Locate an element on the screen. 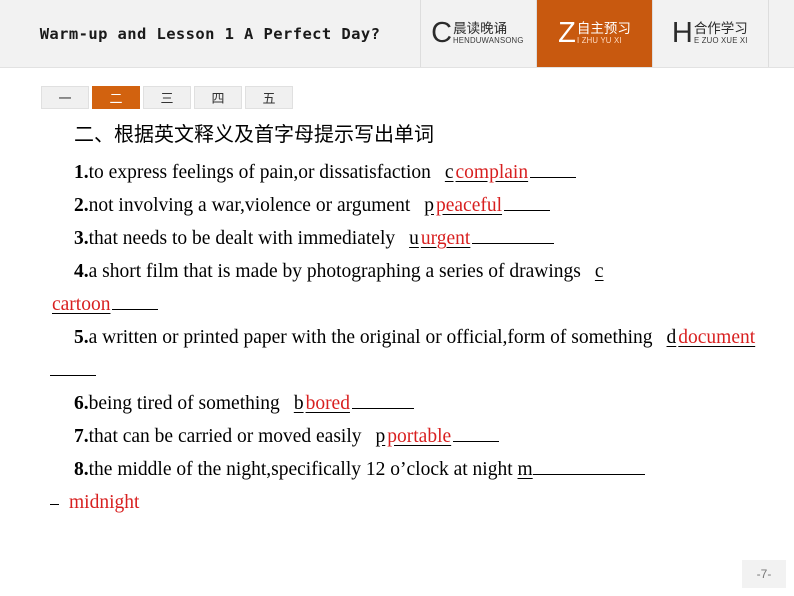 Image resolution: width=794 pixels, height=596 pixels. item-definition: not involving a war,violence or argument is located at coordinates (249, 205).